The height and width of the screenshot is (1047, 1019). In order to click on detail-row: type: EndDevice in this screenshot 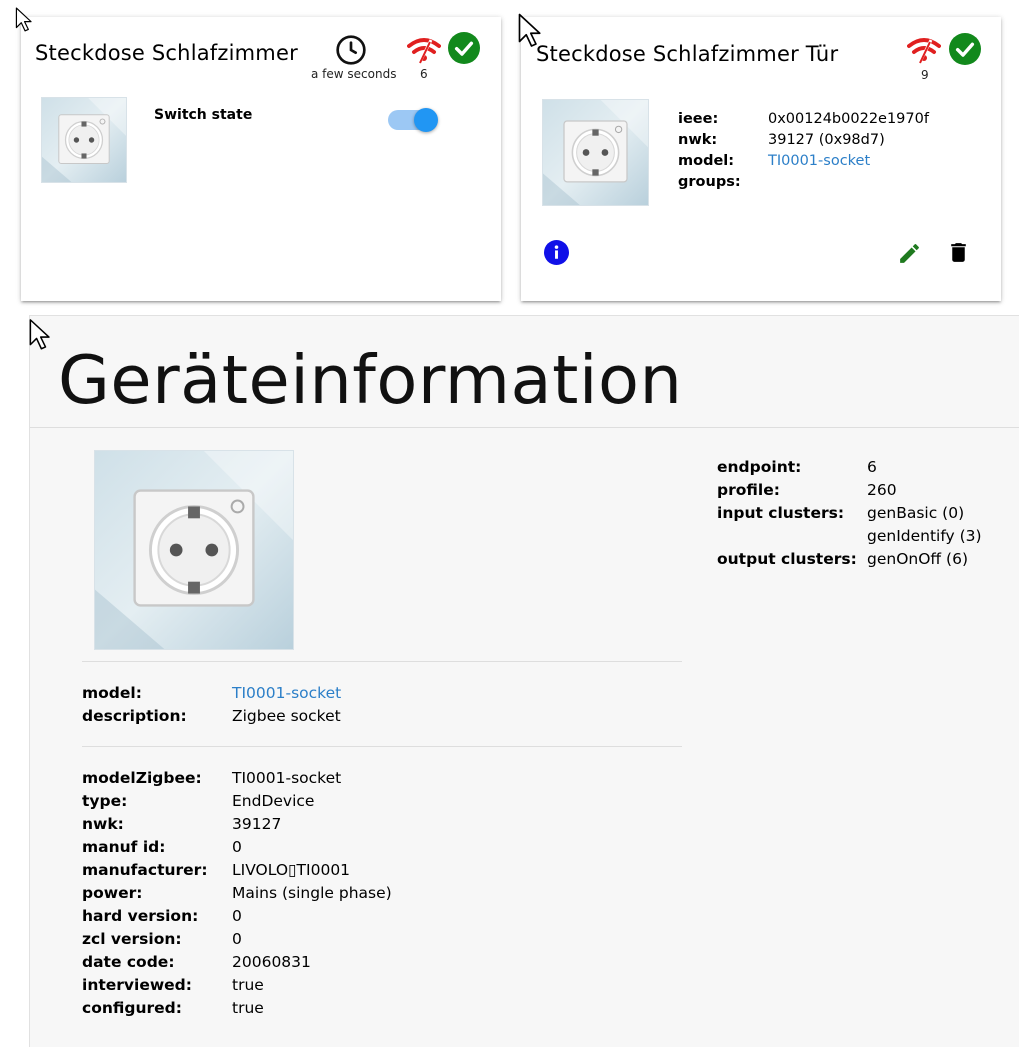, I will do `click(237, 801)`.